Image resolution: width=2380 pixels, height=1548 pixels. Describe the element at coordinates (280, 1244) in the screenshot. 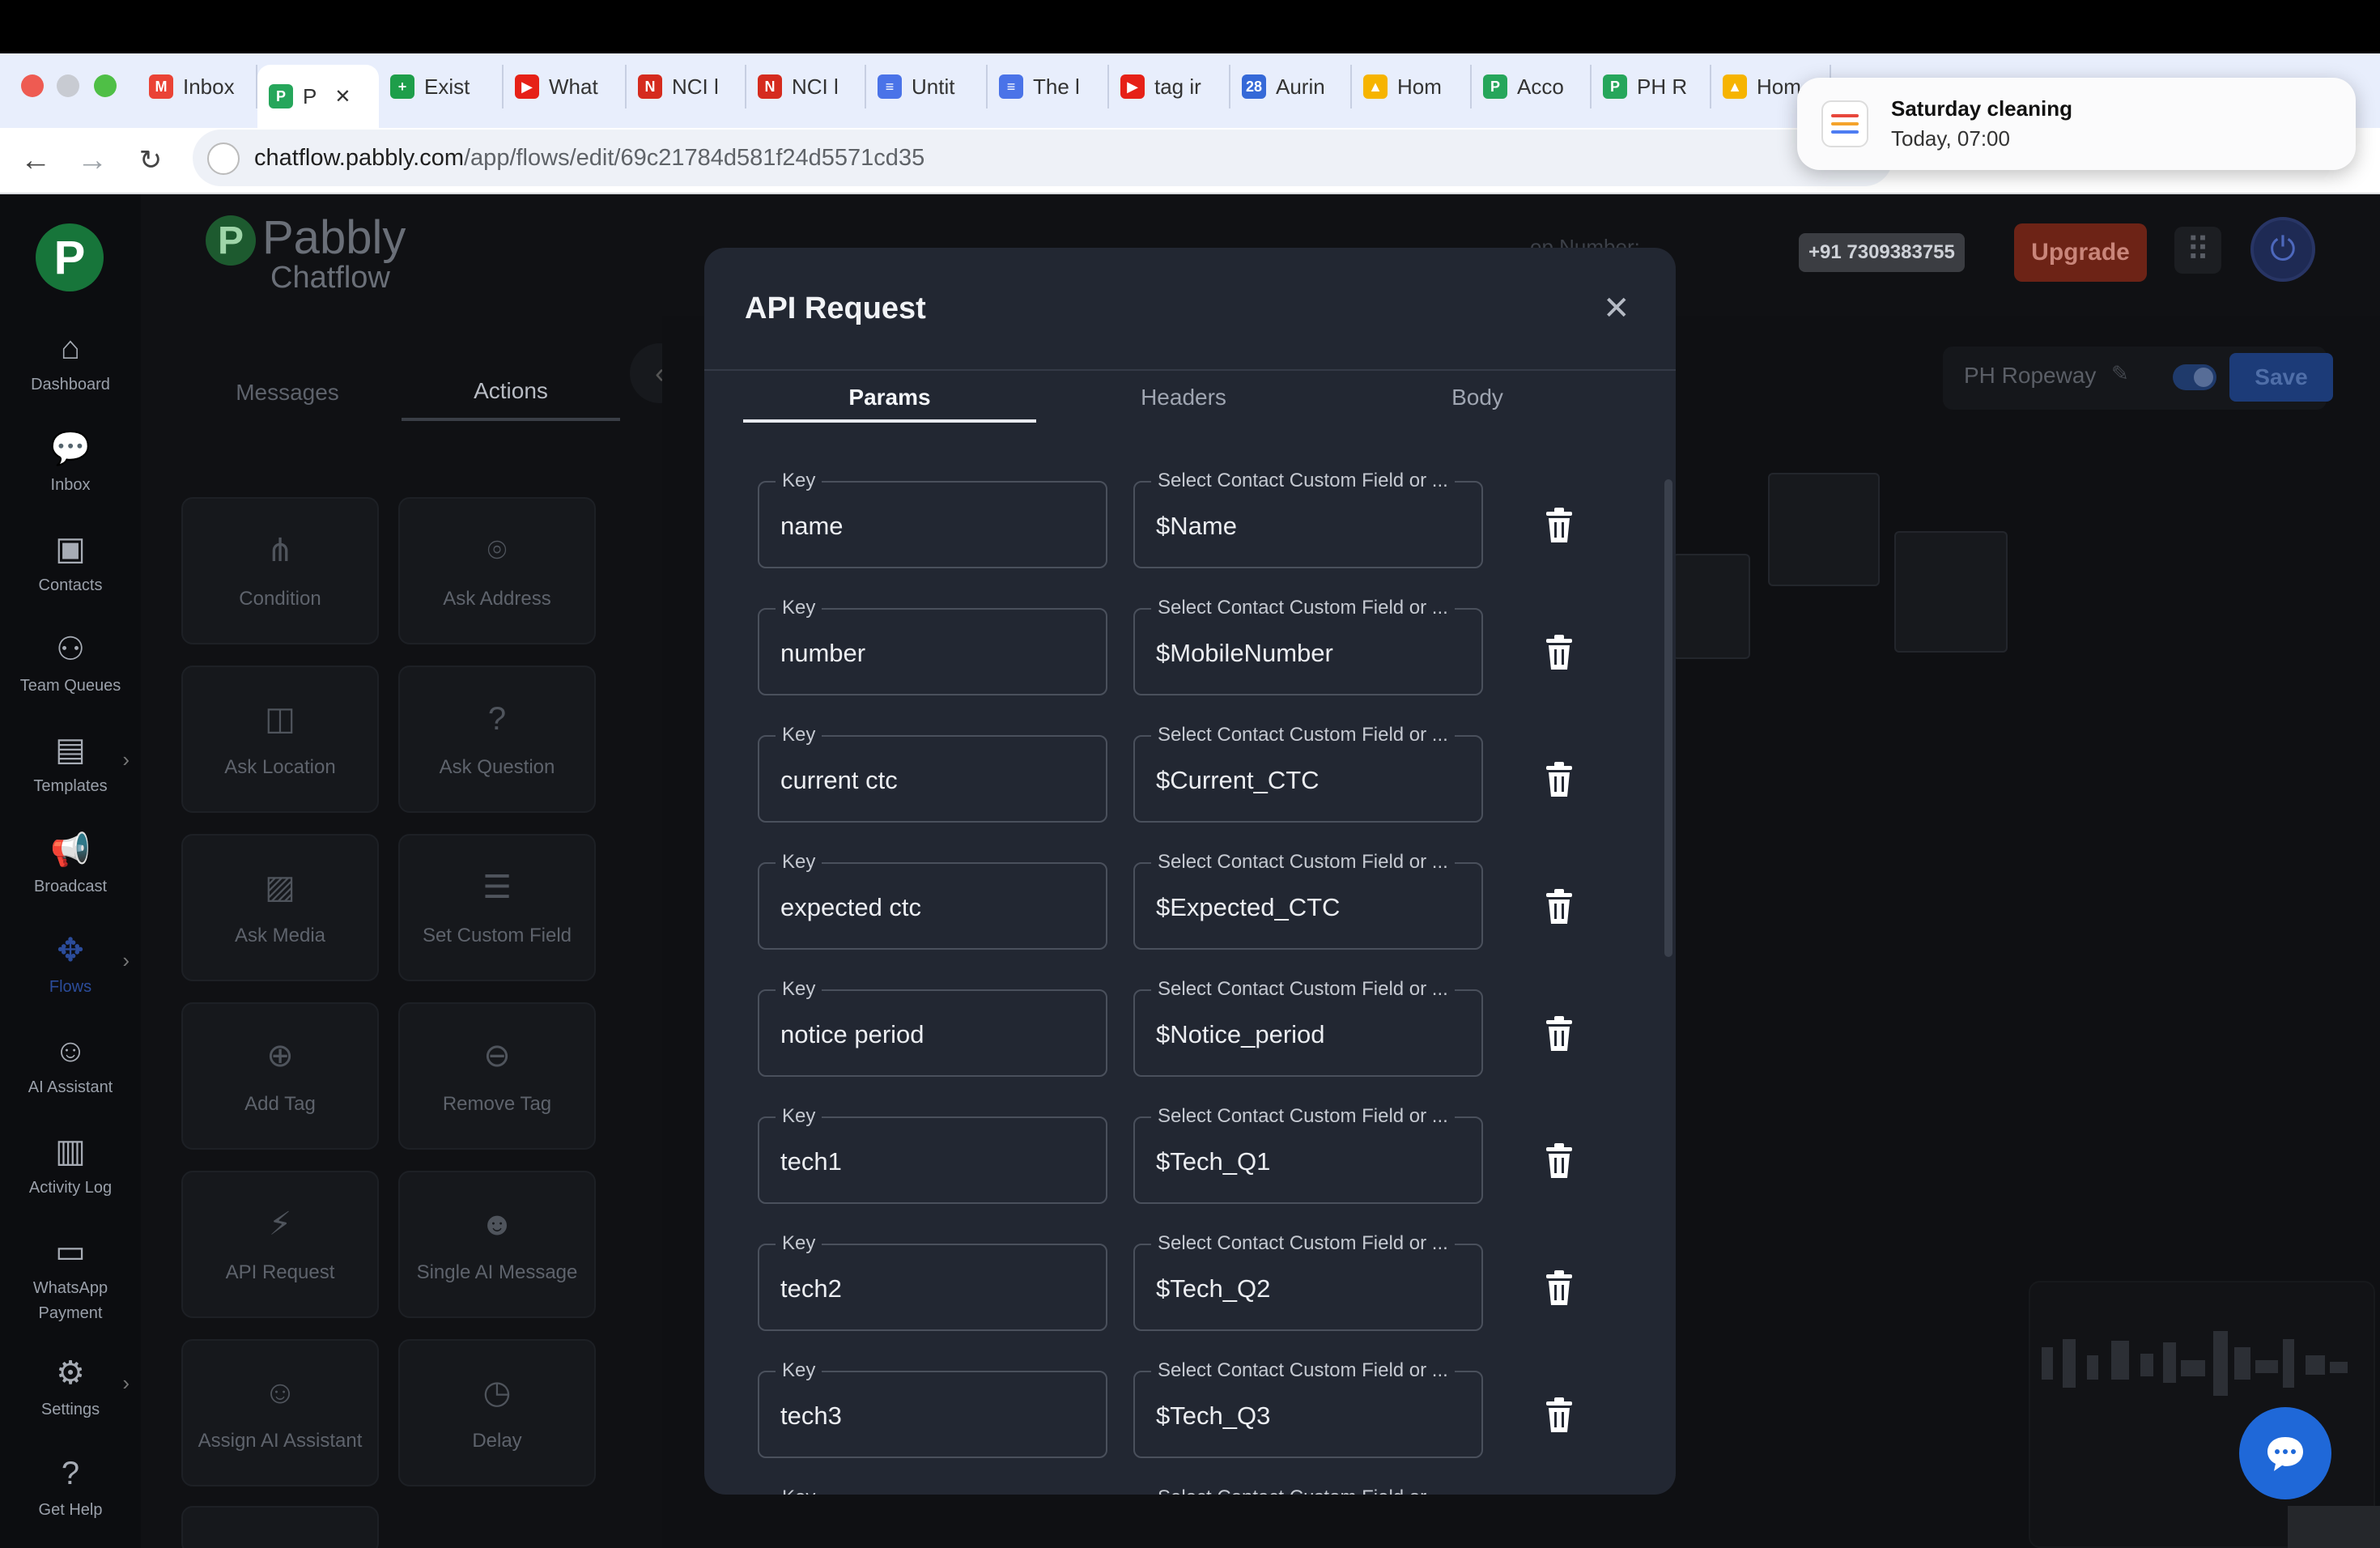

I see `action-tile-api-request: ⚡ API Request` at that location.